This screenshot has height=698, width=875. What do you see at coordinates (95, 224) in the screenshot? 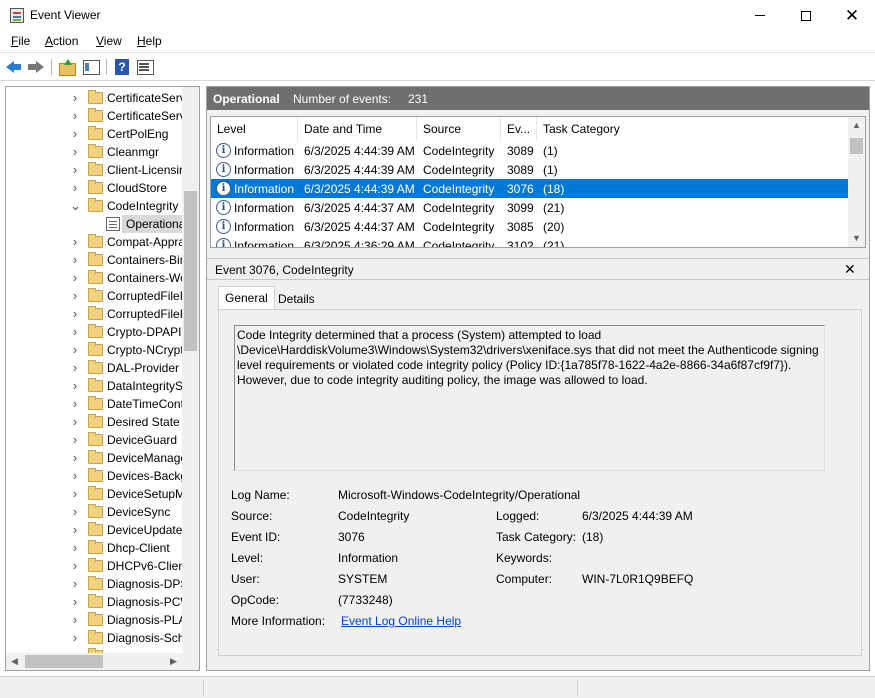
I see `tree-item-operational-log: Operationa` at bounding box center [95, 224].